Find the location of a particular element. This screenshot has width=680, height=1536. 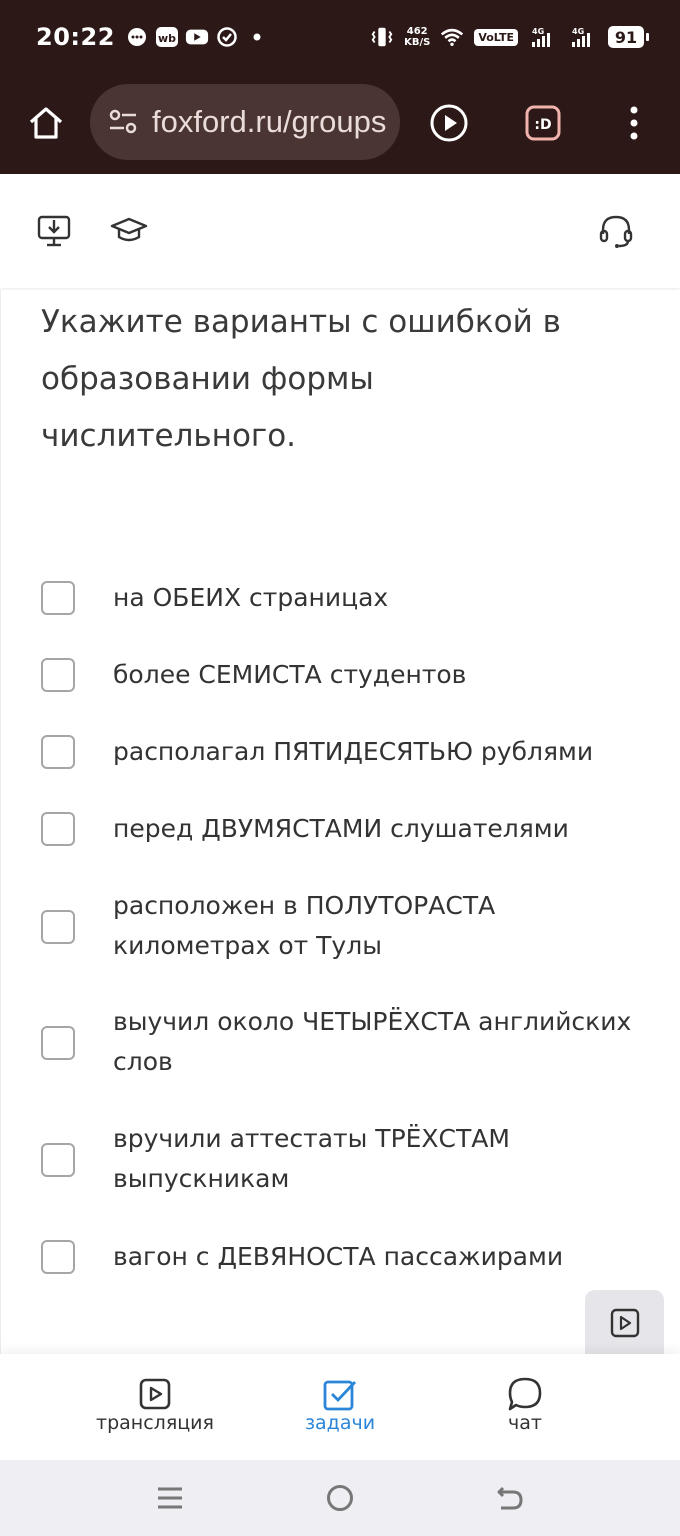

tab-label: трансляция is located at coordinates (155, 1423).